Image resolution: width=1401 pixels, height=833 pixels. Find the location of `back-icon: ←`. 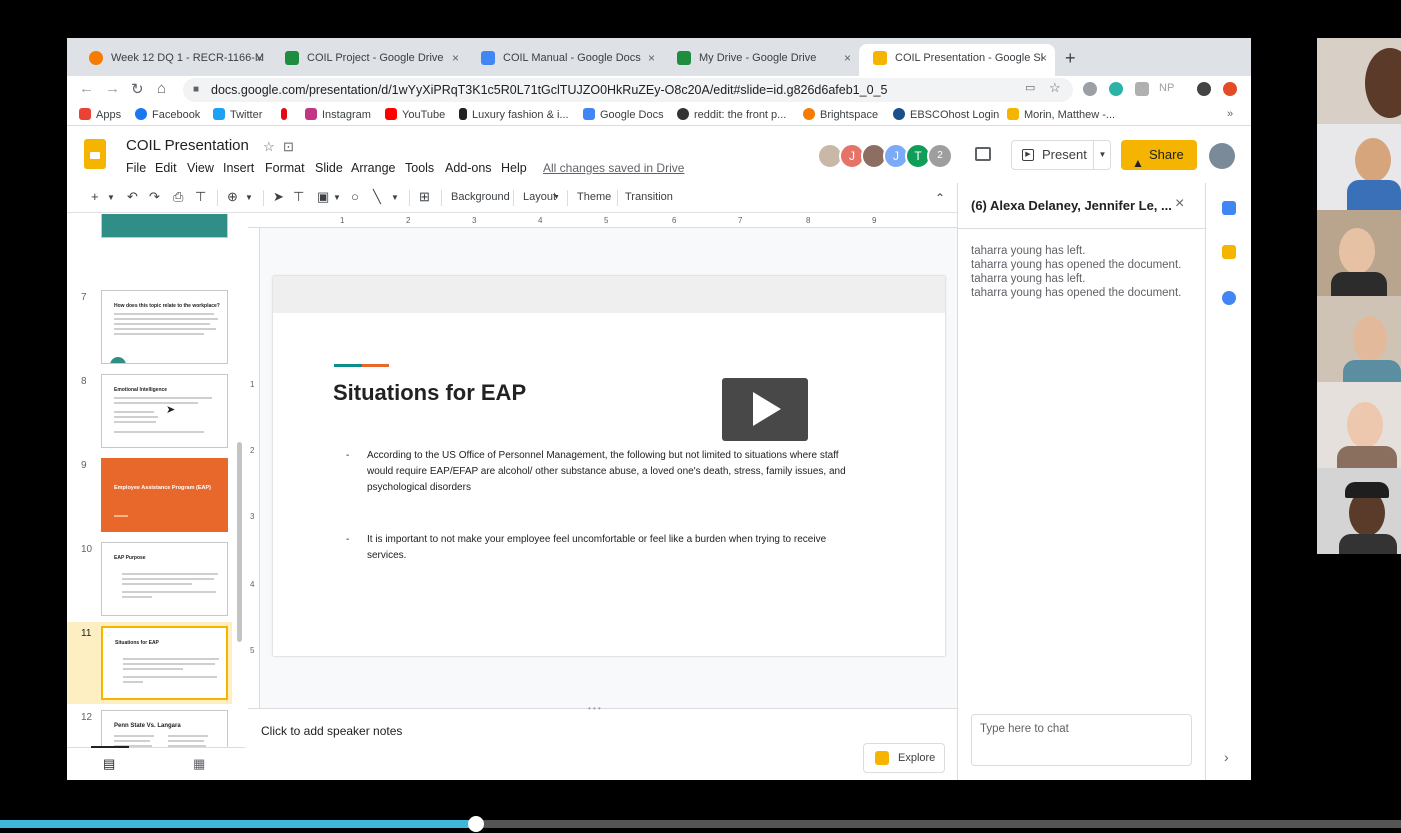

back-icon: ← is located at coordinates (86, 88).